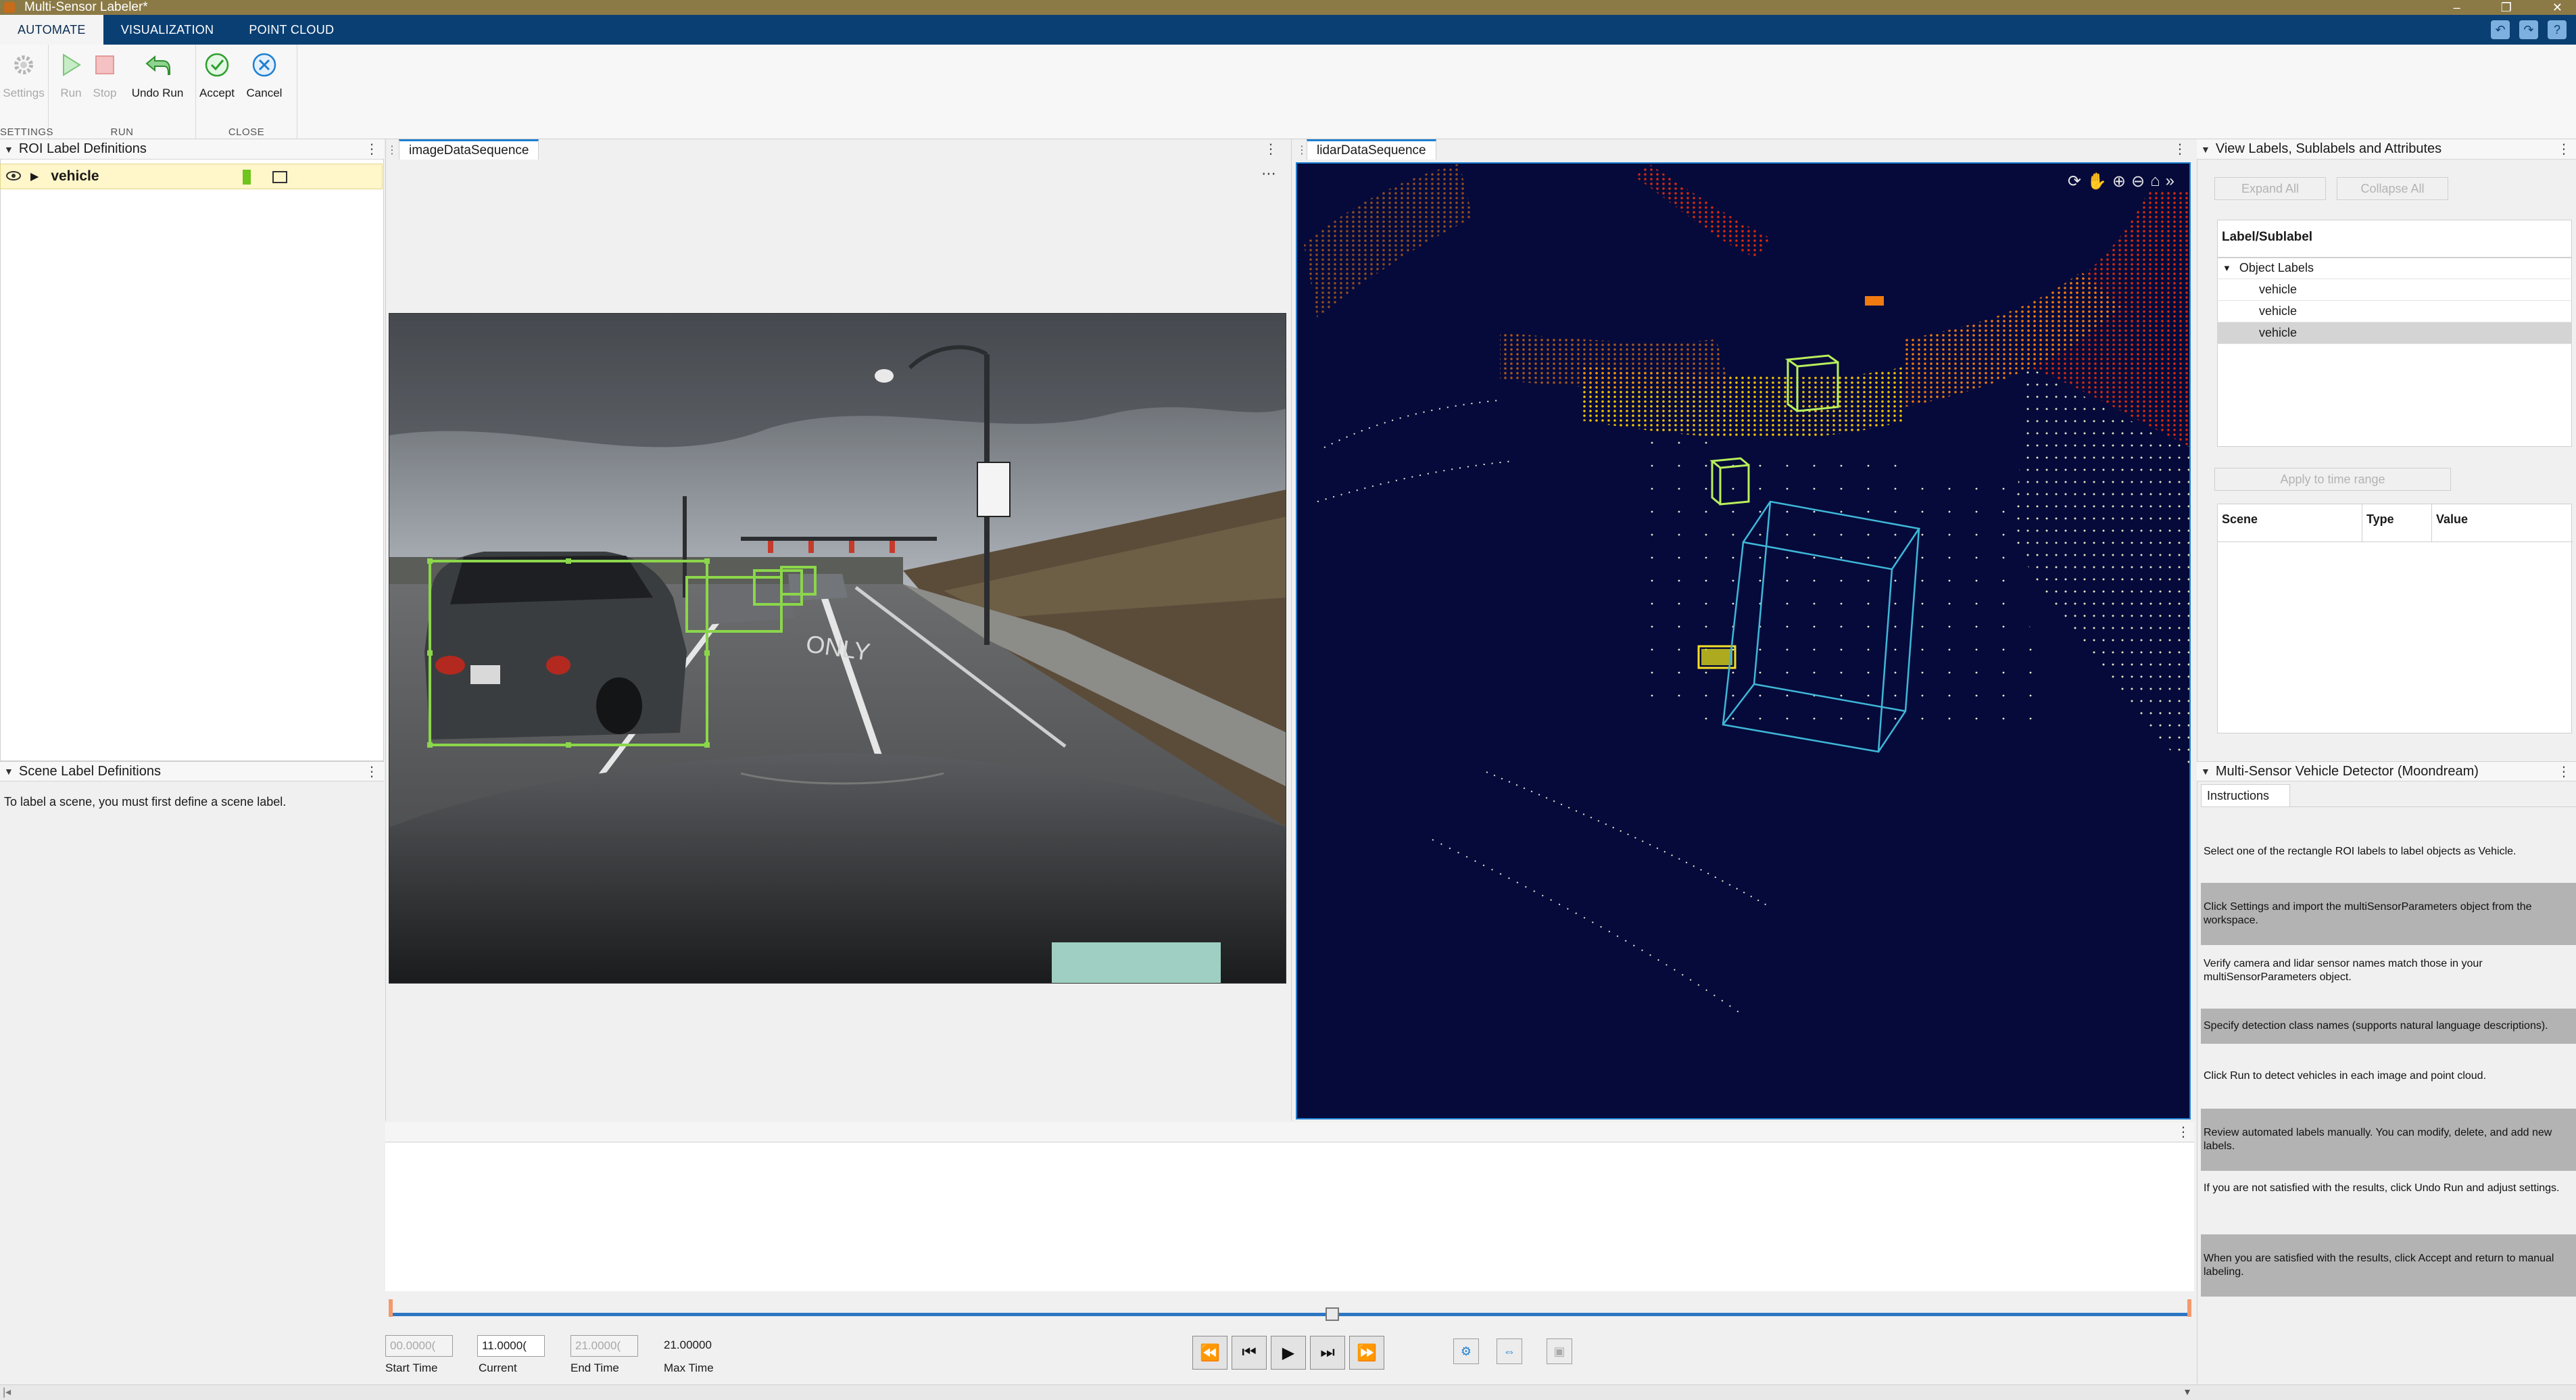 This screenshot has width=2576, height=1400. What do you see at coordinates (2392, 188) in the screenshot?
I see `collapse-all-button: Collapse All` at bounding box center [2392, 188].